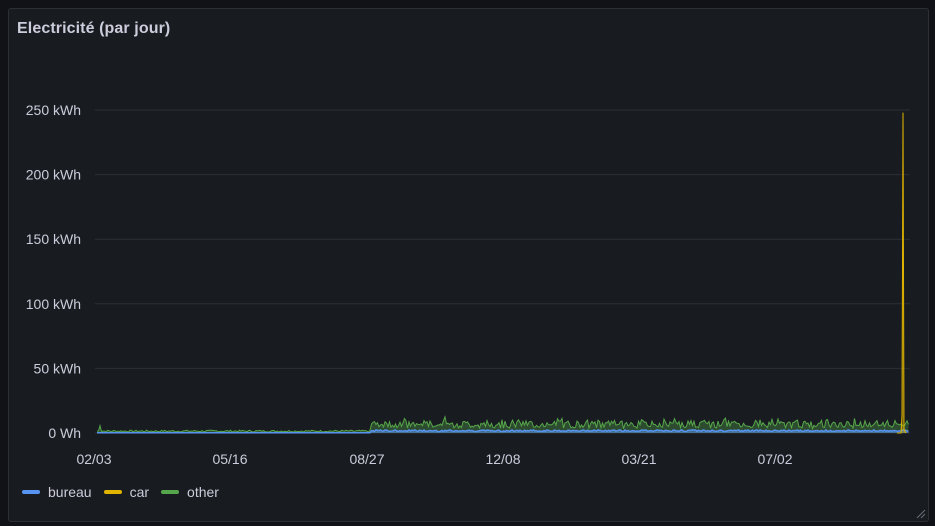  What do you see at coordinates (57, 368) in the screenshot?
I see `y-tick-label: 50 kWh` at bounding box center [57, 368].